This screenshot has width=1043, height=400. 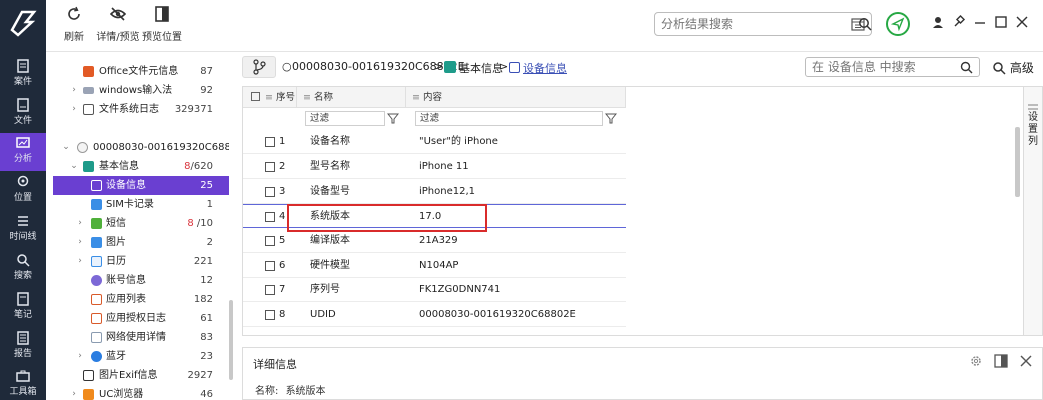 I want to click on advanced-search-button: 高级, so click(x=1013, y=67).